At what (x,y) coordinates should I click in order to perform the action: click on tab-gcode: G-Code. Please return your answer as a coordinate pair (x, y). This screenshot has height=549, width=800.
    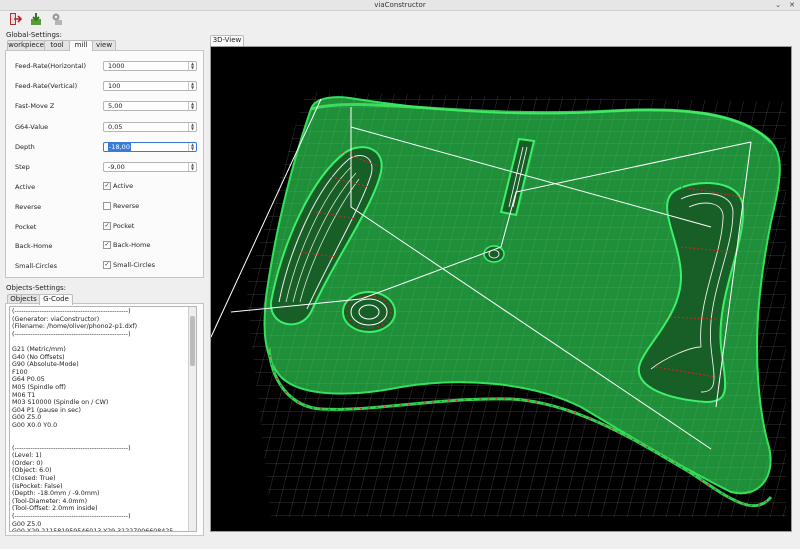
    Looking at the image, I should click on (56, 299).